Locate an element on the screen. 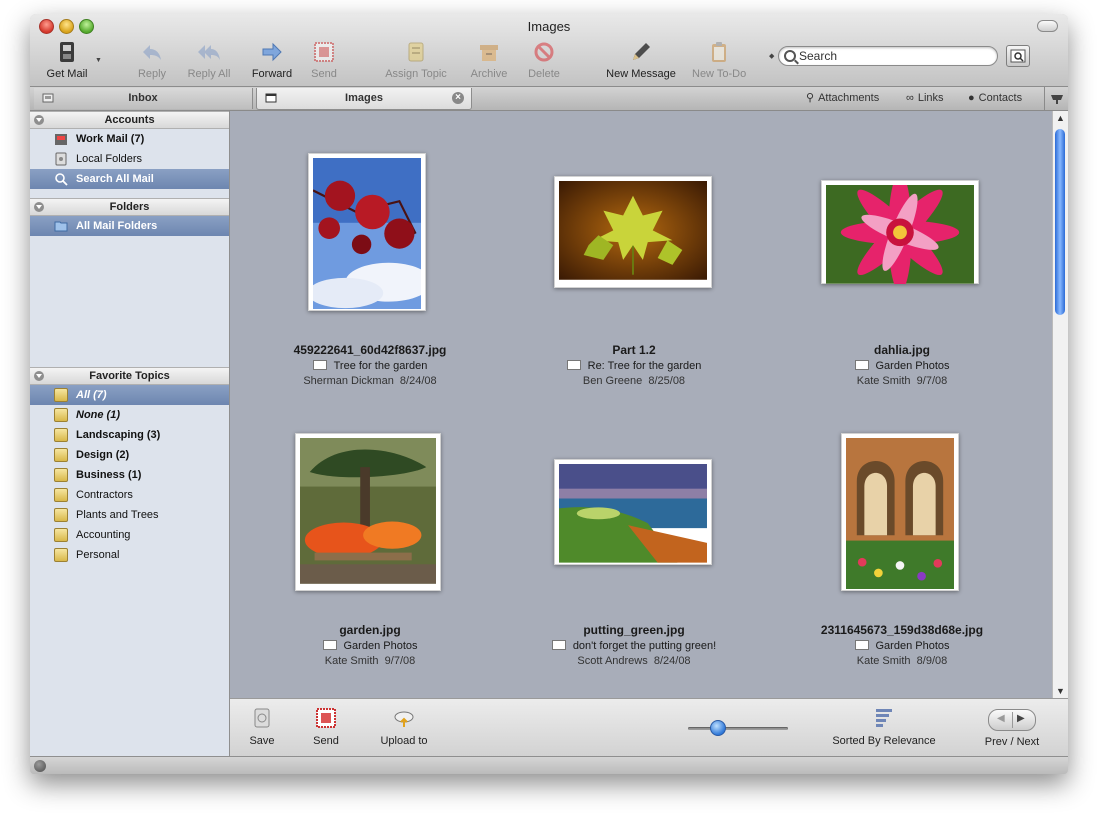 This screenshot has width=1098, height=820. image-filename: putting_green.jpg is located at coordinates (634, 630).